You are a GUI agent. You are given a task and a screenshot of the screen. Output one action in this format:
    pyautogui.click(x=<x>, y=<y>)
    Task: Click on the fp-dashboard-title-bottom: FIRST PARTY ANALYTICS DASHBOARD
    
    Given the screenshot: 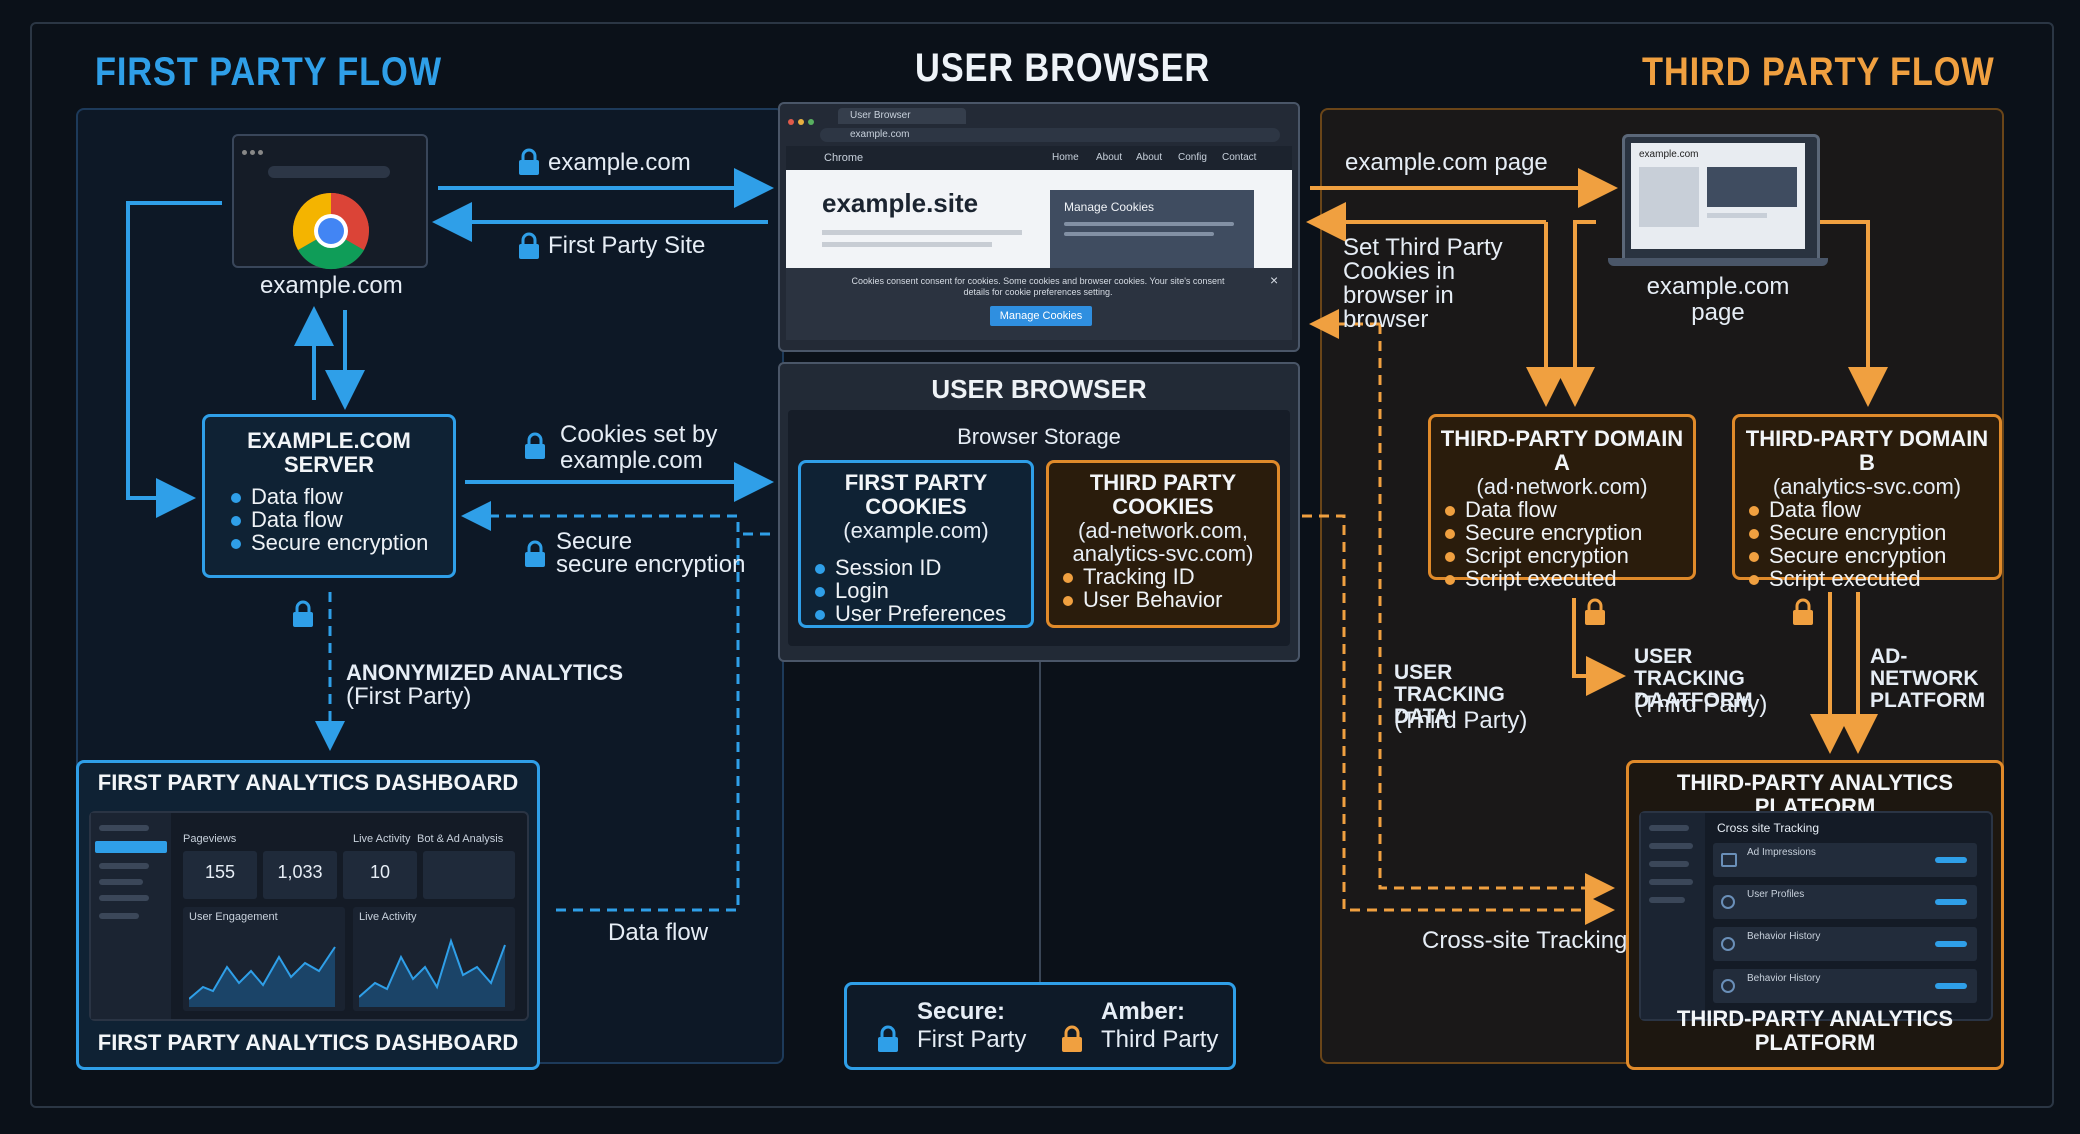 What is the action you would take?
    pyautogui.click(x=308, y=1042)
    